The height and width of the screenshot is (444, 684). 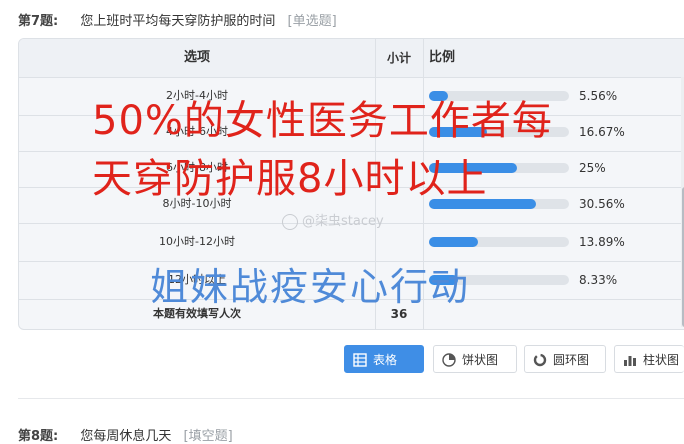 I want to click on table-row: 12小时以上 8.33%, so click(x=351, y=280).